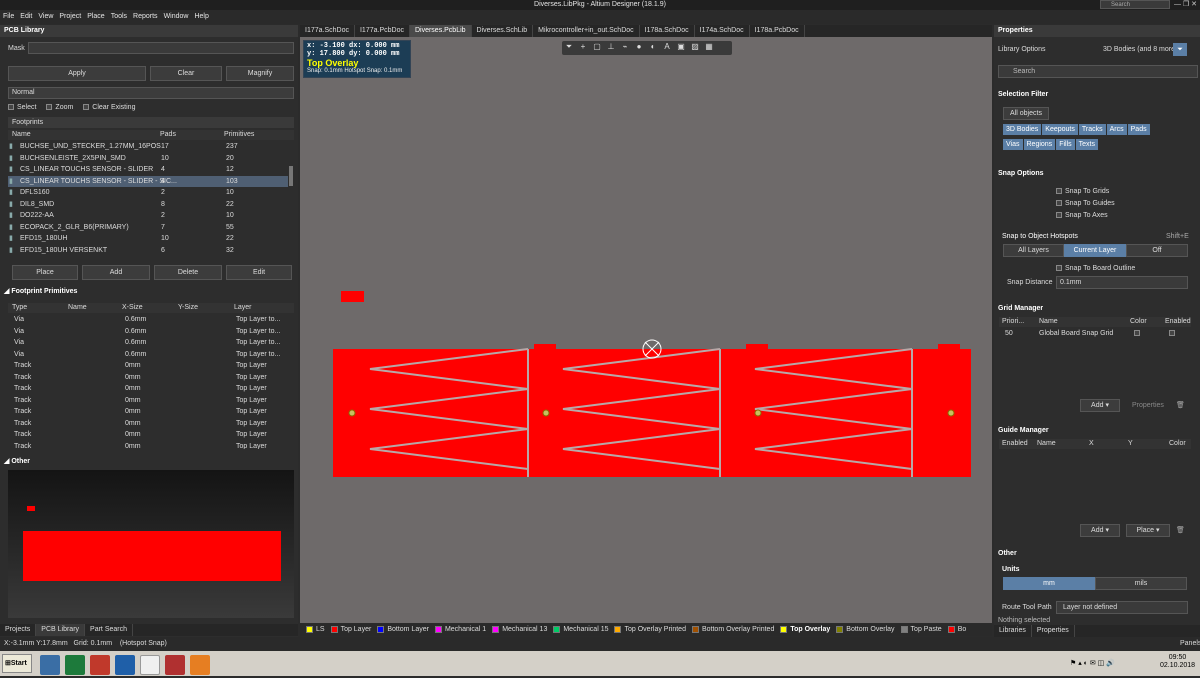 The width and height of the screenshot is (1200, 678). I want to click on footprint-row: ▮ EFD15_180UH 10 22, so click(148, 239).